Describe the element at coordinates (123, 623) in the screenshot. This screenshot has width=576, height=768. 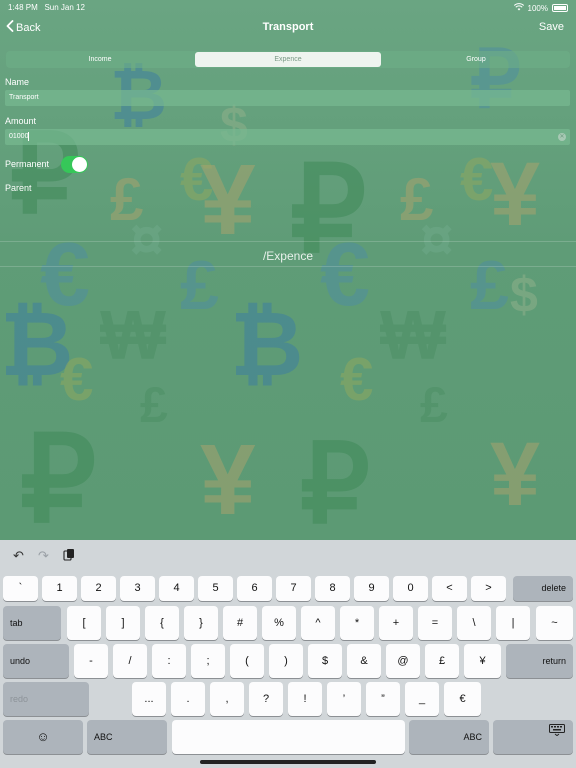
I see `key-close-bracket: ]` at that location.